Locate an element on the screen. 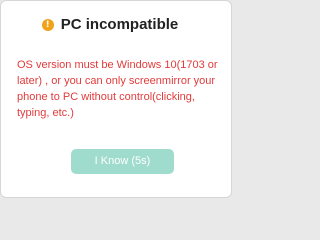 This screenshot has width=320, height=240. dialog-header: ! PC incompatible is located at coordinates (117, 24).